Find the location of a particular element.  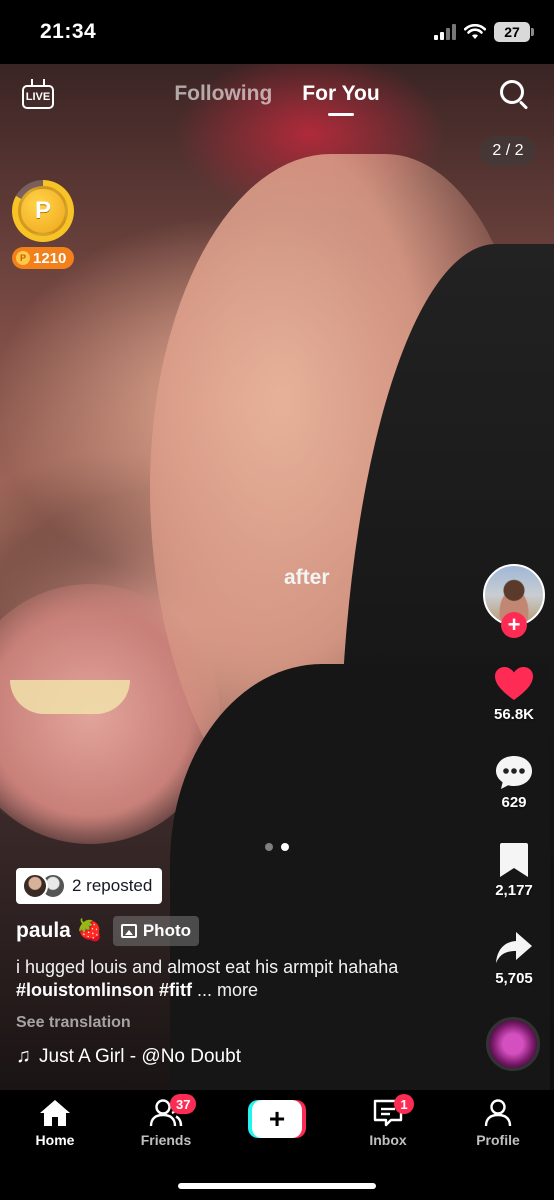

bookmark-button: 2,177 is located at coordinates (514, 870).